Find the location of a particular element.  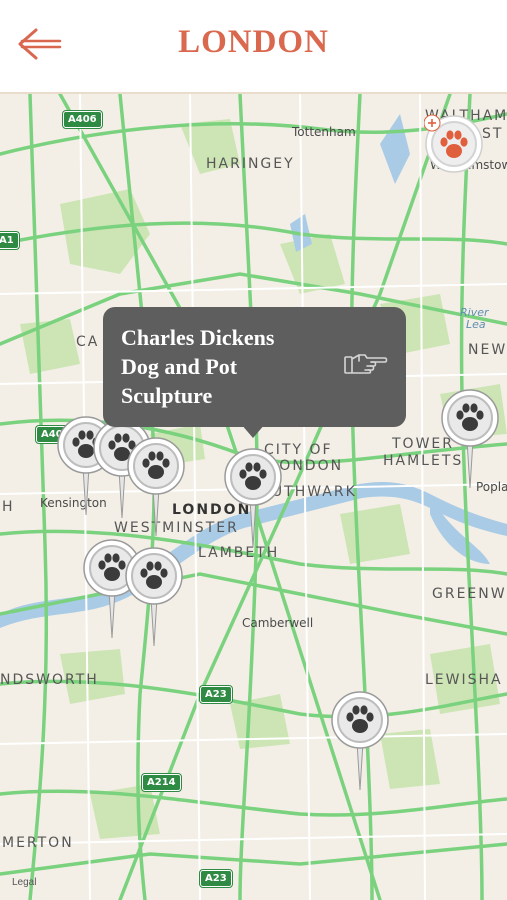

road-shield-a1: A1 is located at coordinates (9, 240).